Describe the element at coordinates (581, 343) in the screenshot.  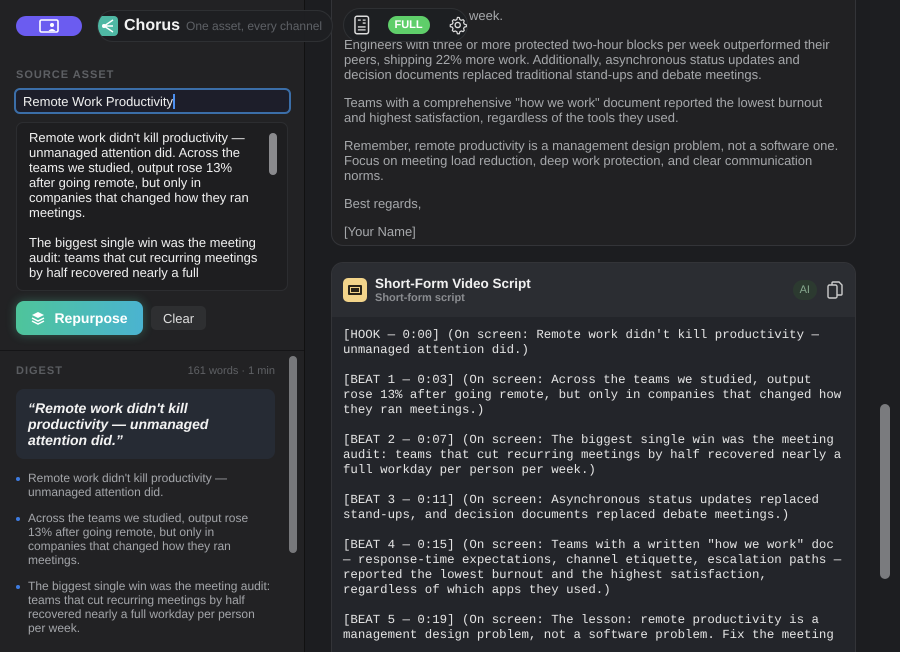
I see `script-beat: [HOOK — 0:00] (On screen: Remote work didn't kill productivity — unmanaged attention did.)` at that location.